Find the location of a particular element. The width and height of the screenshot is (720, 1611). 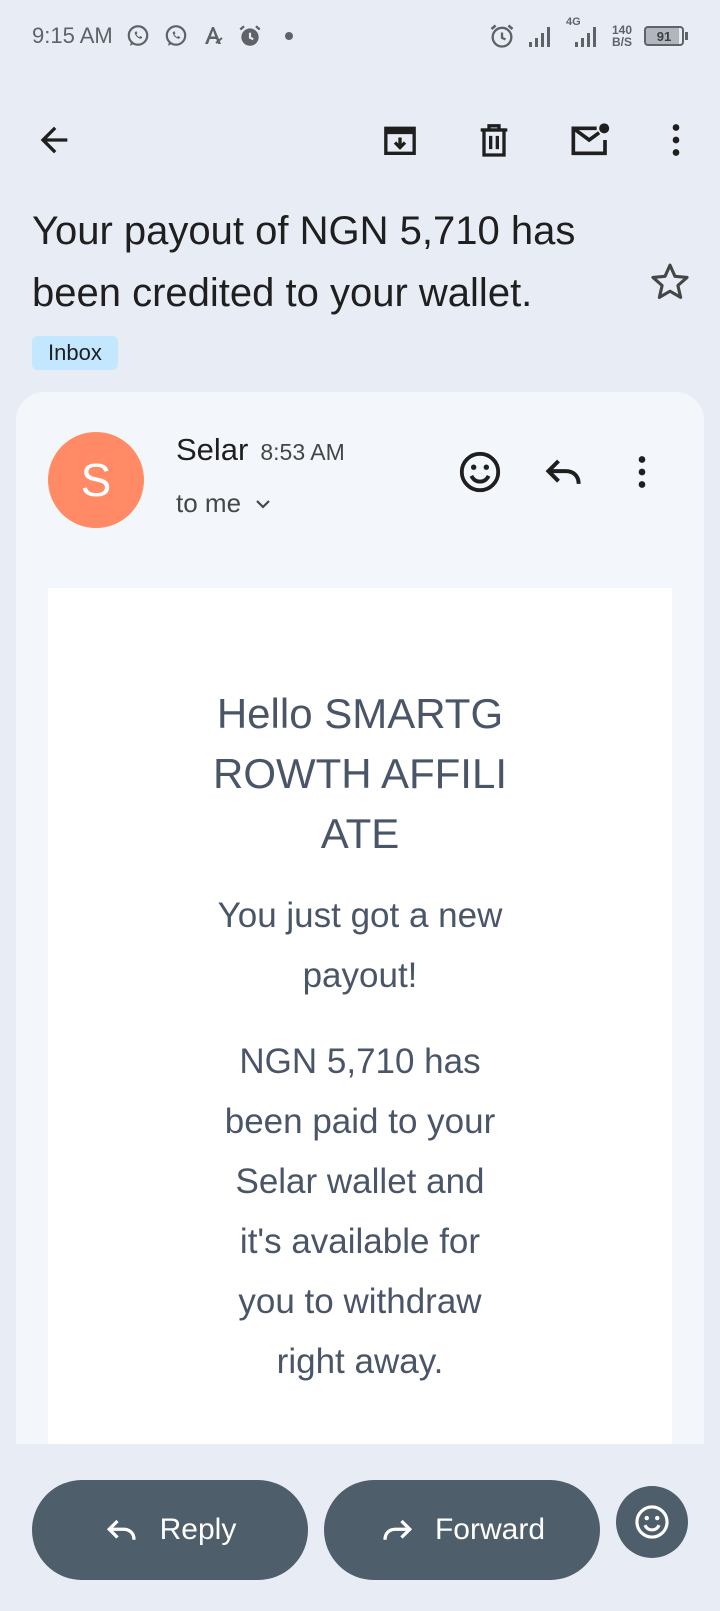

forward-button: Forward is located at coordinates (462, 1530).